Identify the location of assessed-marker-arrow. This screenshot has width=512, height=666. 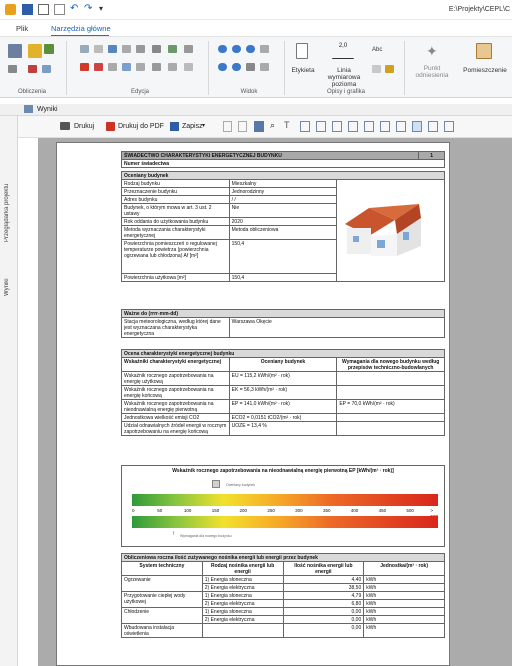
(216, 484).